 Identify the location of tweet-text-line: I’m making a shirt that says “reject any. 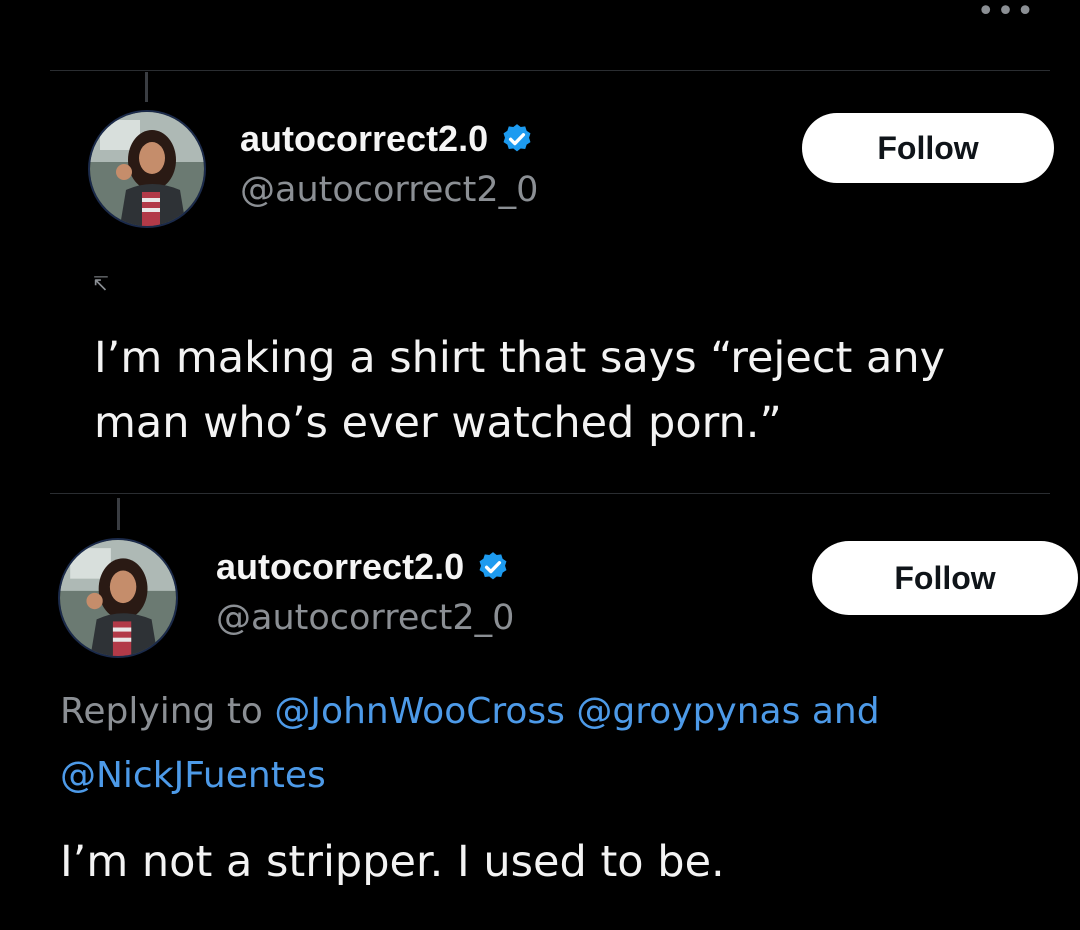
(520, 358).